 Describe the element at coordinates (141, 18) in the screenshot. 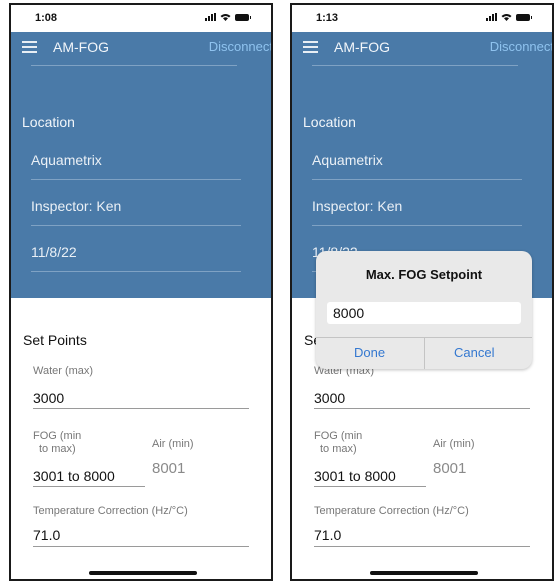

I see `status-bar: 1:08` at that location.